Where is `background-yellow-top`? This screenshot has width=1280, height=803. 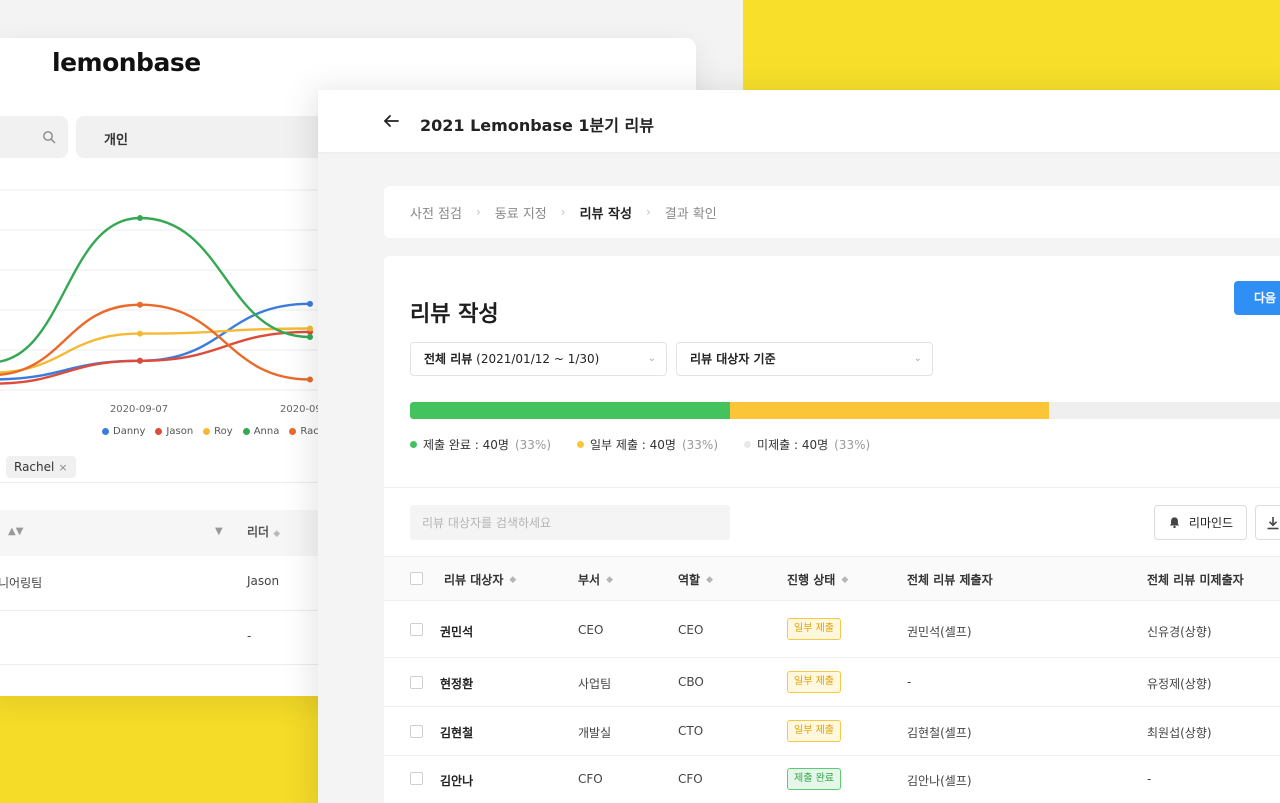 background-yellow-top is located at coordinates (1011, 45).